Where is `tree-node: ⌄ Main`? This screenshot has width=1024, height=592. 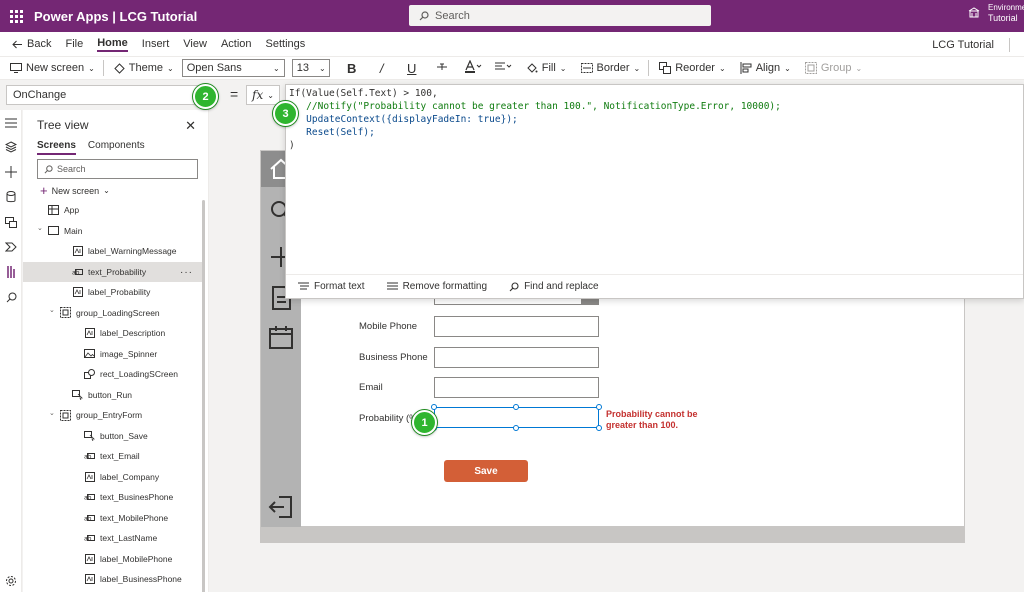 tree-node: ⌄ Main is located at coordinates (113, 231).